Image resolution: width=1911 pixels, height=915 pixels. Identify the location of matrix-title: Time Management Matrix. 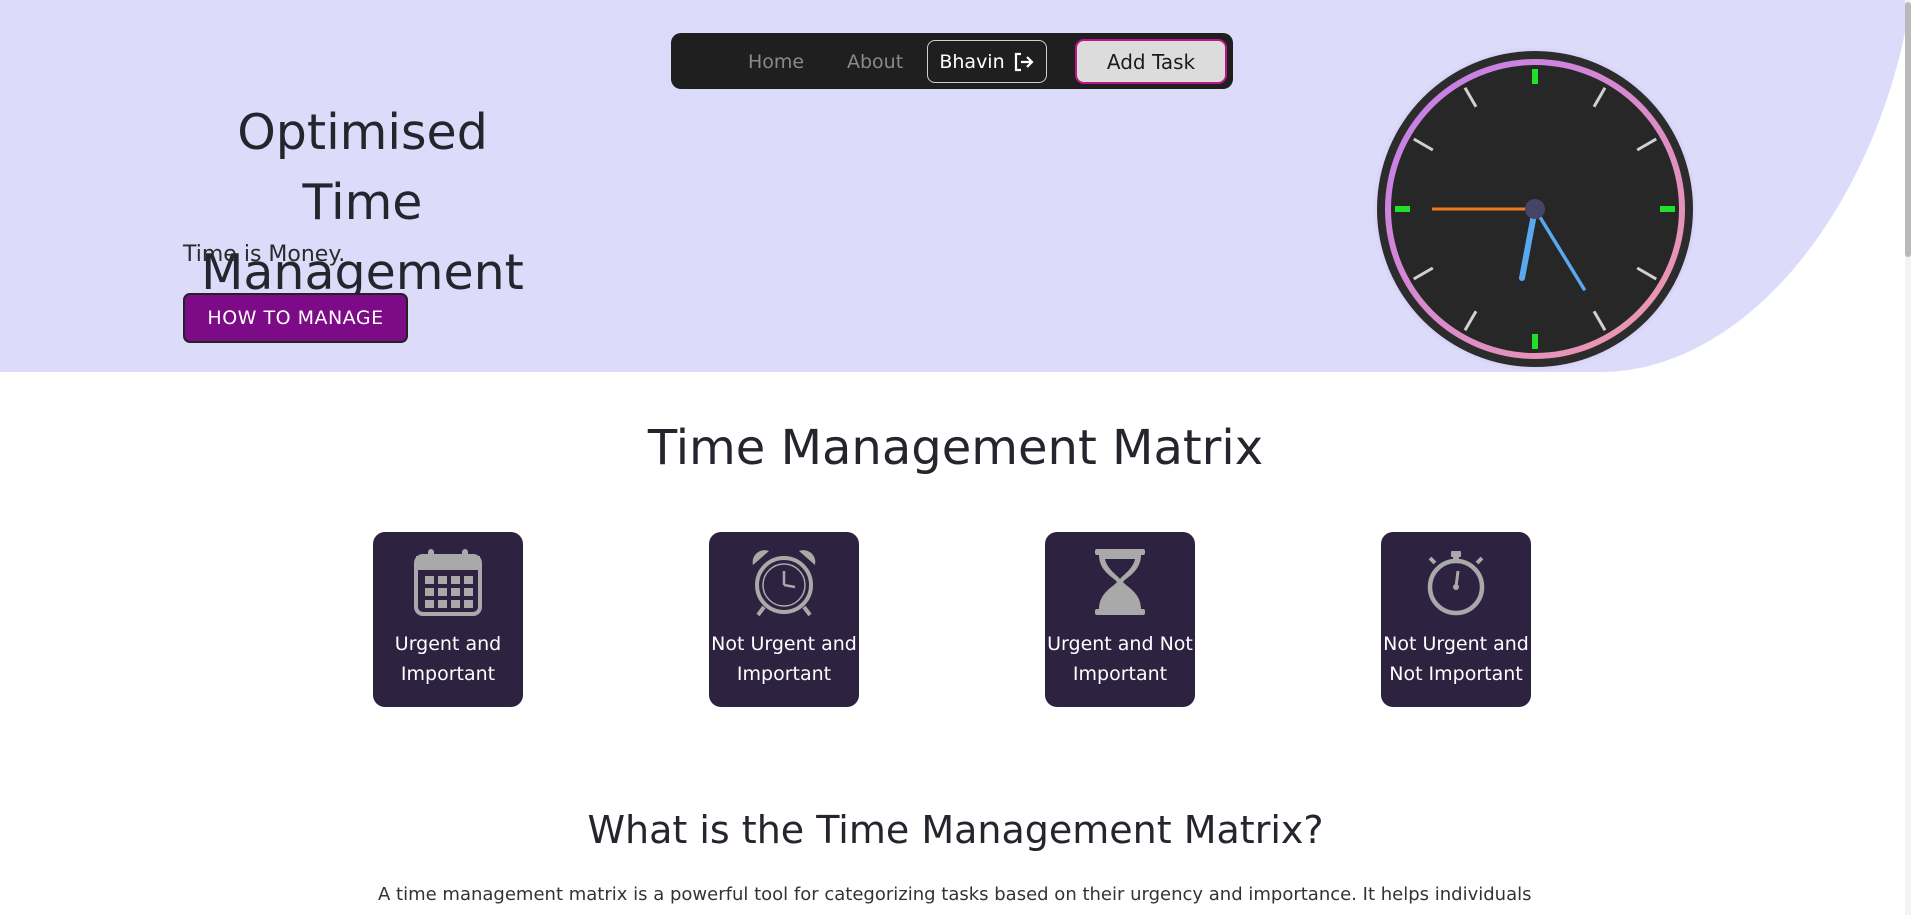
(955, 448).